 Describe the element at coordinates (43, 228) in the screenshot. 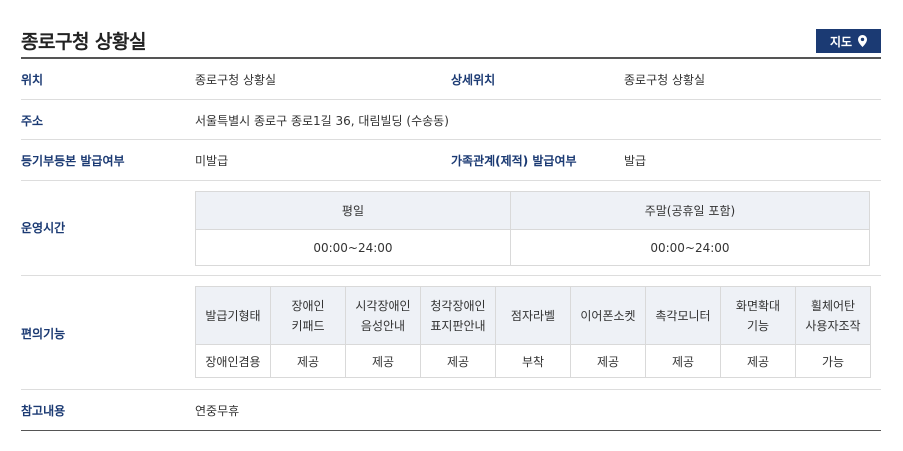

I see `hours-label: 운영시간` at that location.